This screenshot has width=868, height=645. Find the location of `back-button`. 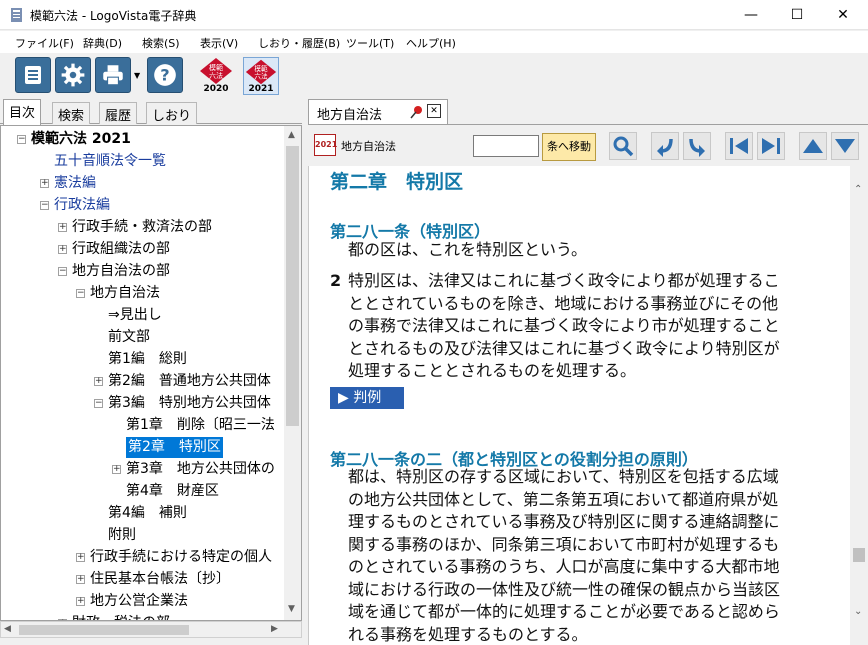

back-button is located at coordinates (665, 146).